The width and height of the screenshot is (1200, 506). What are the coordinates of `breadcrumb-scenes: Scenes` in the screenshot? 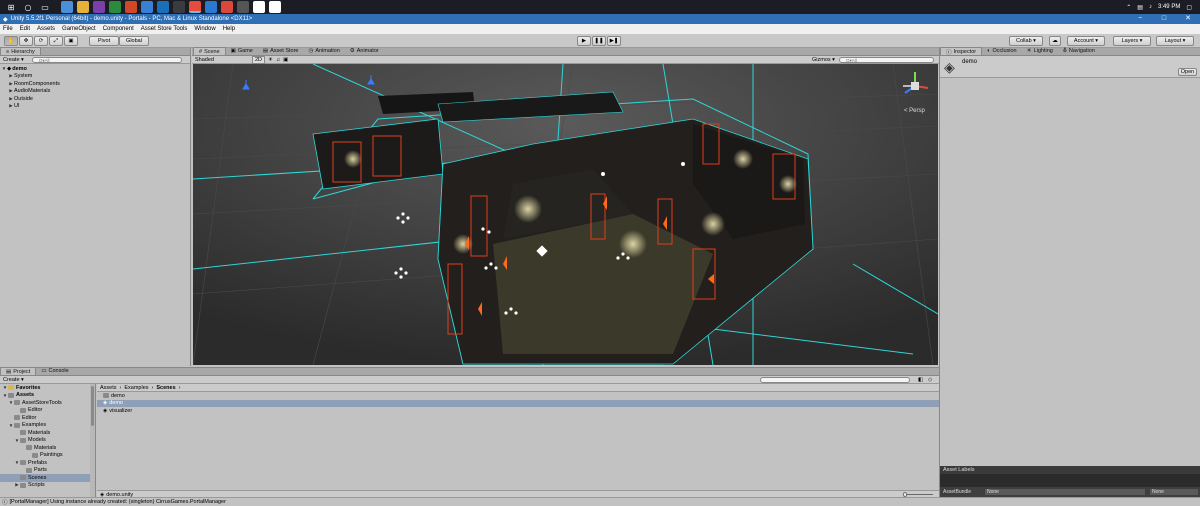 It's located at (165, 388).